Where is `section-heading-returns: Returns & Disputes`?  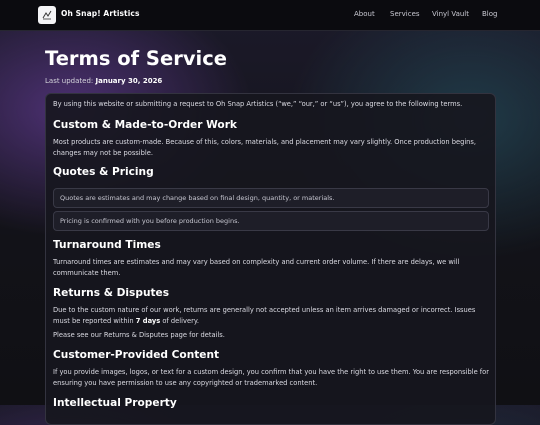
section-heading-returns: Returns & Disputes is located at coordinates (111, 293).